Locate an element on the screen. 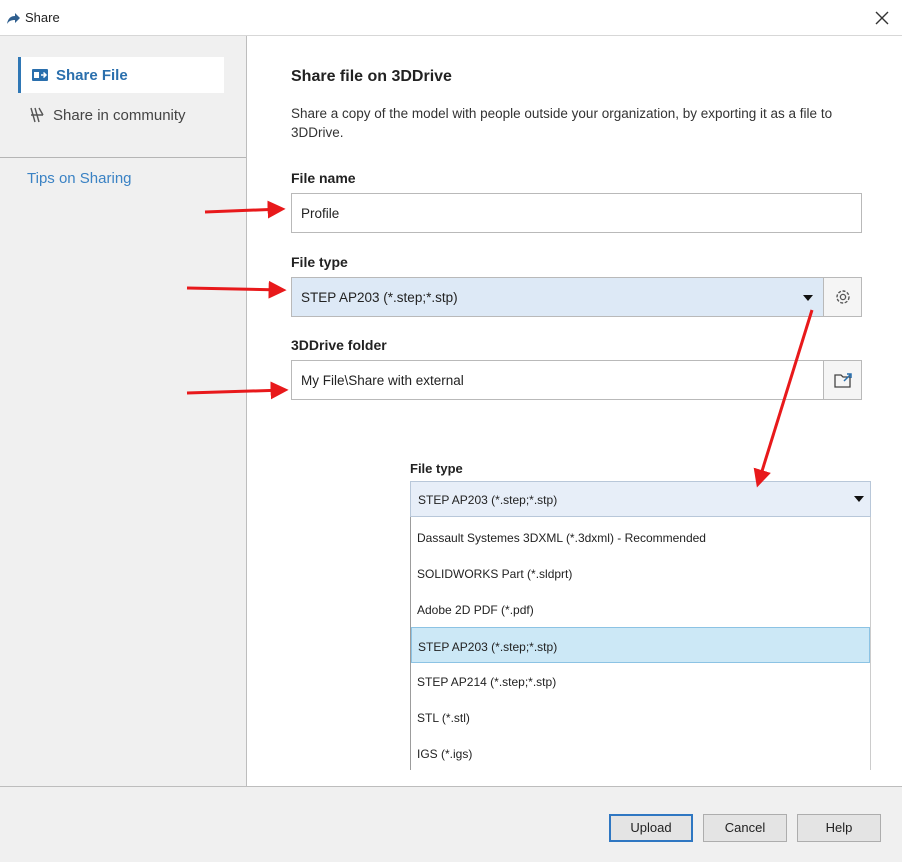  share-file-icon is located at coordinates (40, 75).